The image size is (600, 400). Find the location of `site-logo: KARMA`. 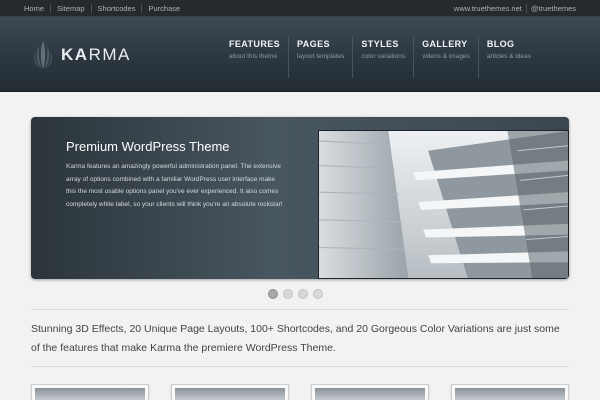

site-logo: KARMA is located at coordinates (81, 55).